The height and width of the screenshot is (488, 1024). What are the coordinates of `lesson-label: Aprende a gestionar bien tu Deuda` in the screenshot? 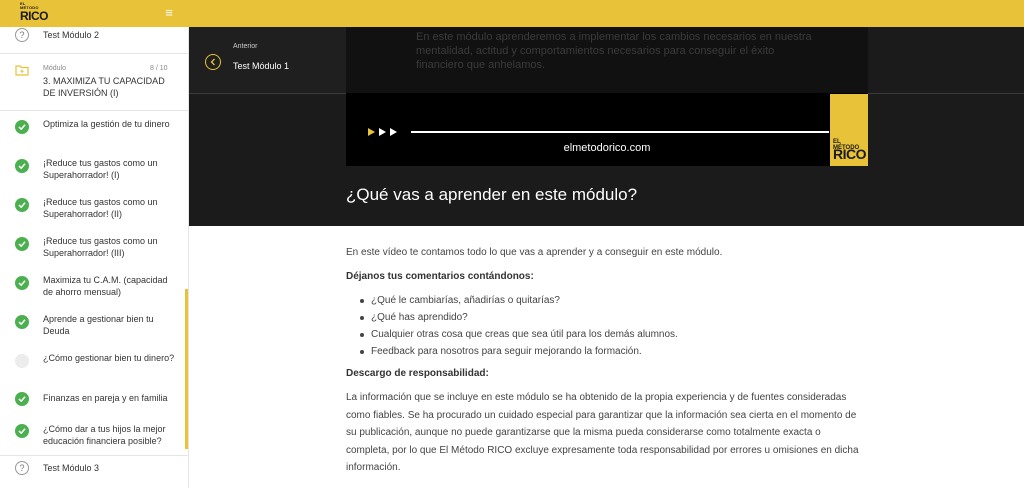 It's located at (98, 325).